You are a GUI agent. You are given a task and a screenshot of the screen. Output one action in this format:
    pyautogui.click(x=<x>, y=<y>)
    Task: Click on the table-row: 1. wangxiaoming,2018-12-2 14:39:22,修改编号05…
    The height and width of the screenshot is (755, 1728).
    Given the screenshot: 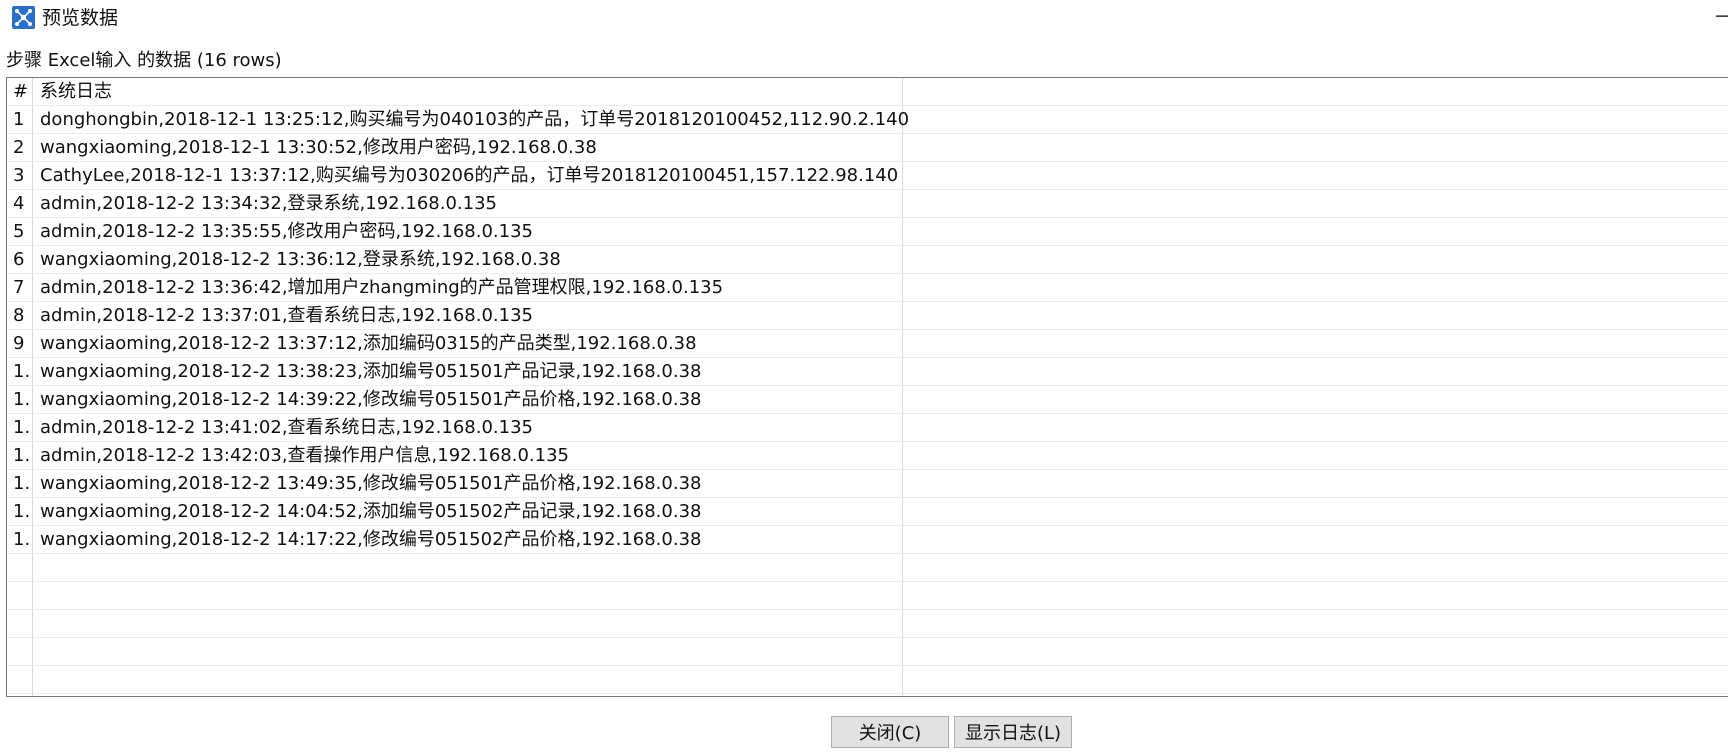 What is the action you would take?
    pyautogui.click(x=867, y=400)
    